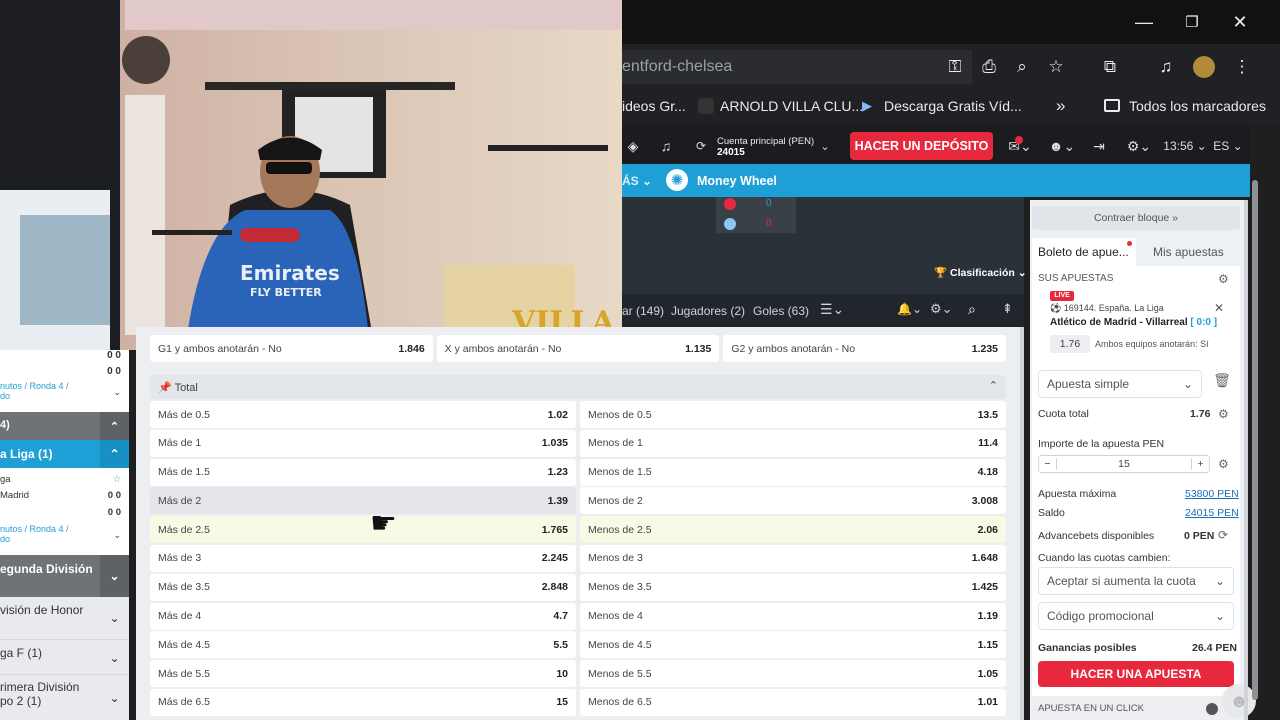 The width and height of the screenshot is (1280, 720). Describe the element at coordinates (1190, 252) in the screenshot. I see `tab-my-bets: Mis apuestas` at that location.